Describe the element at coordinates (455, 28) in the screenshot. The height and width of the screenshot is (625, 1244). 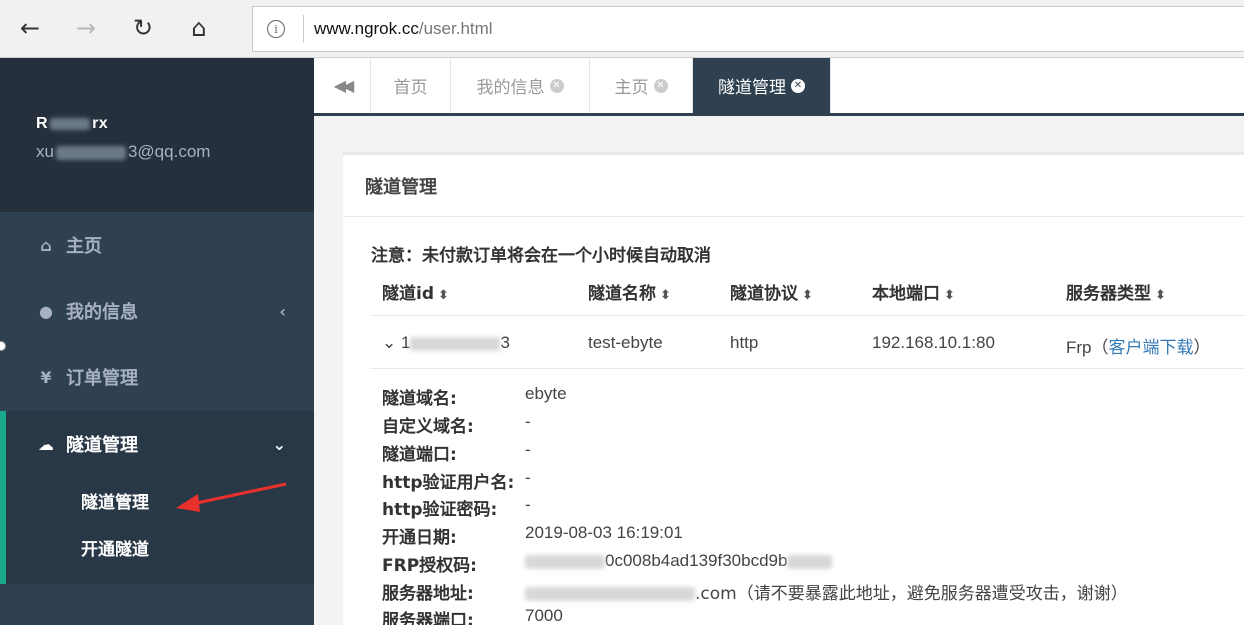
I see `url-path: /user.html` at that location.